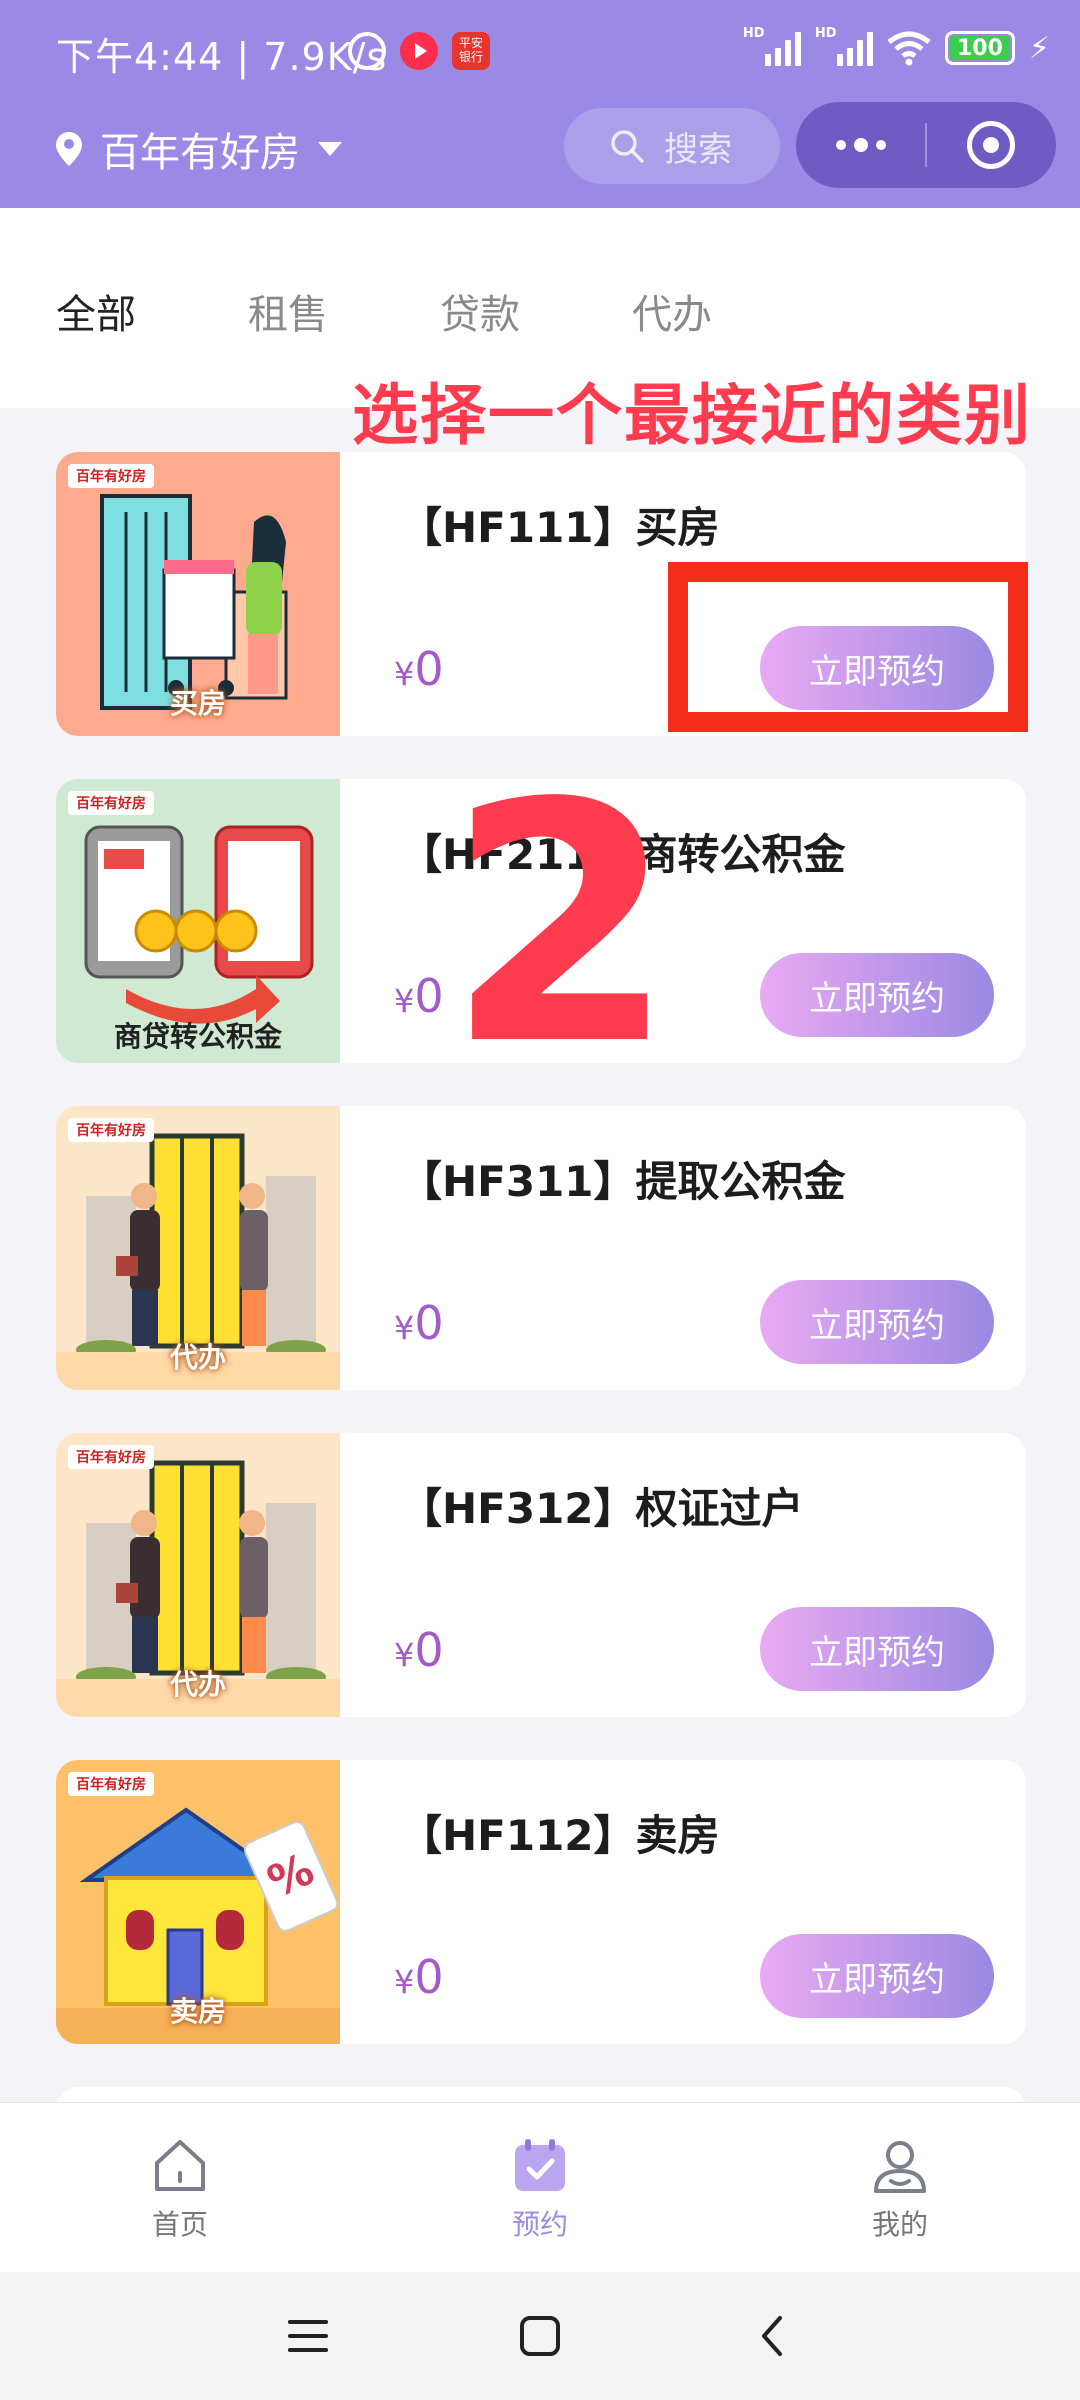 Image resolution: width=1080 pixels, height=2400 pixels. I want to click on instruction-annotation: 选择一个最接近的类别, so click(692, 415).